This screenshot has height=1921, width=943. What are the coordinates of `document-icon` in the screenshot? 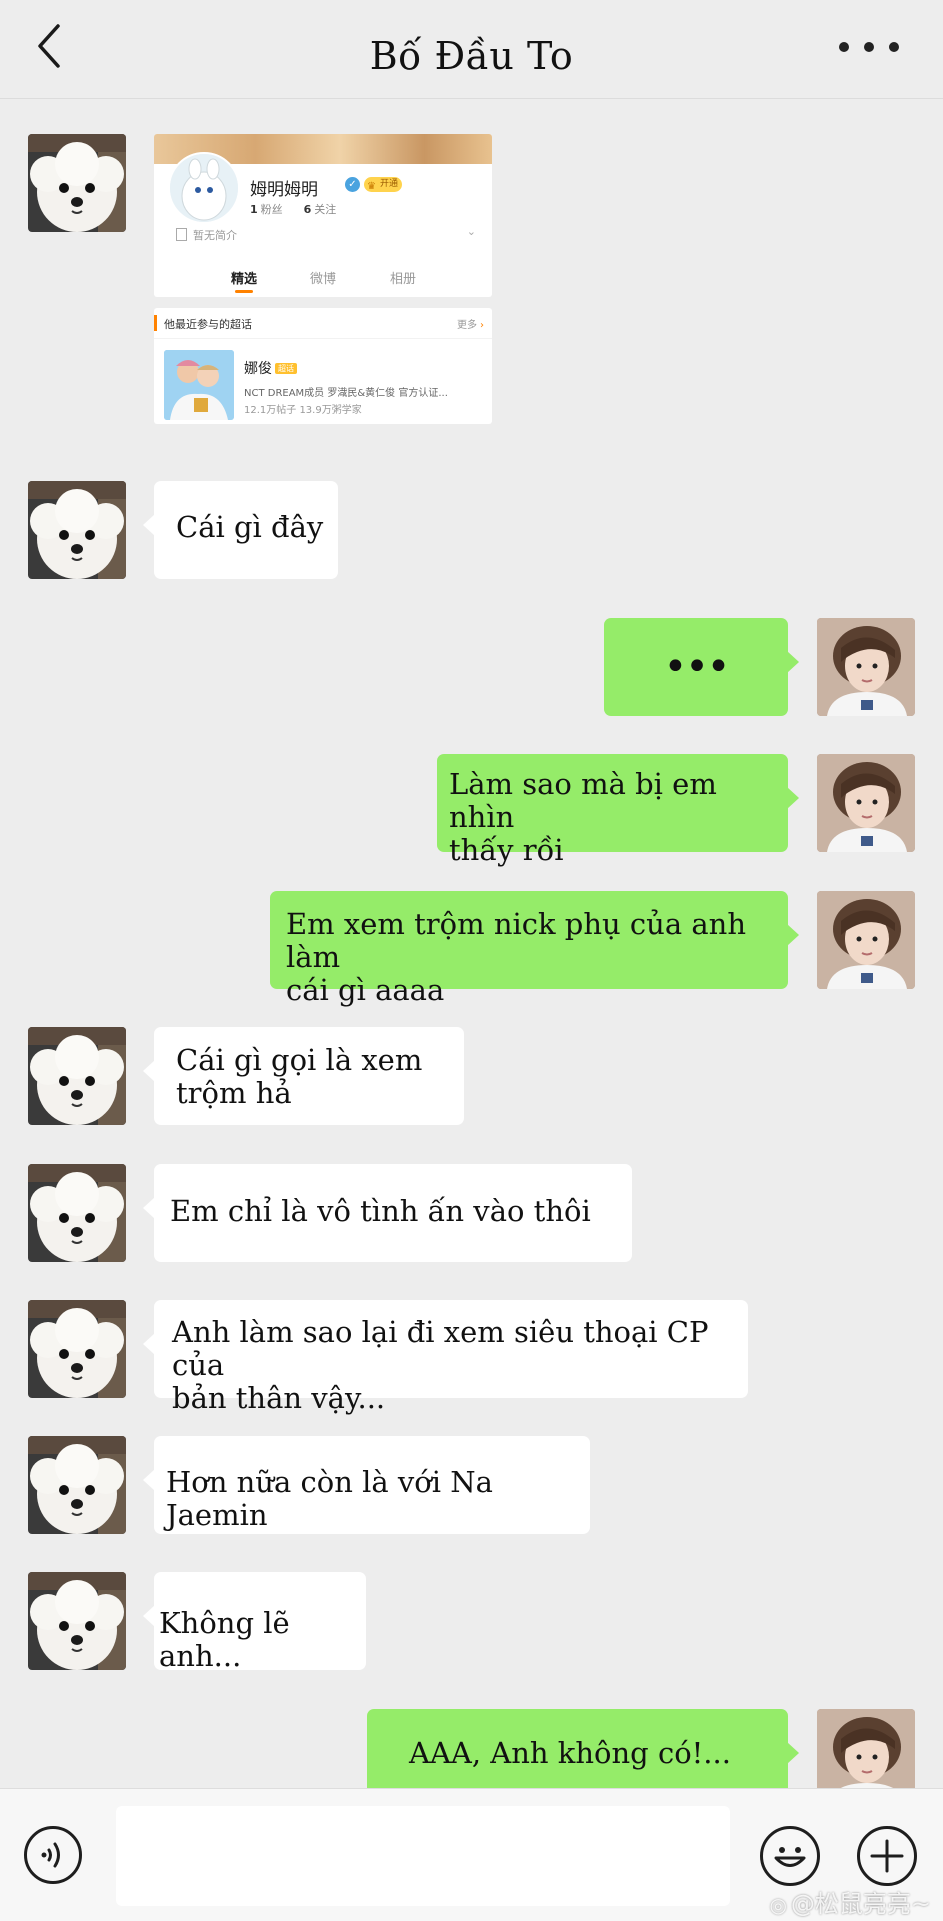 It's located at (181, 234).